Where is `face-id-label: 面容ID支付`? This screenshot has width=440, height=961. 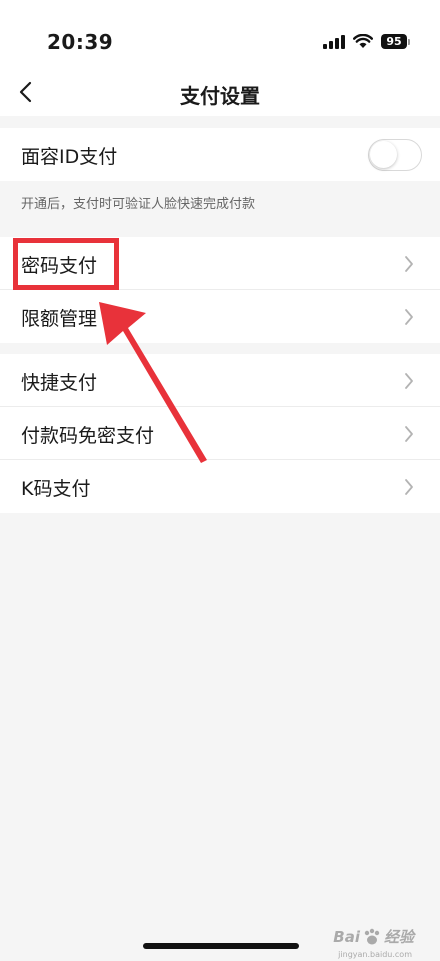
face-id-label: 面容ID支付 is located at coordinates (69, 157).